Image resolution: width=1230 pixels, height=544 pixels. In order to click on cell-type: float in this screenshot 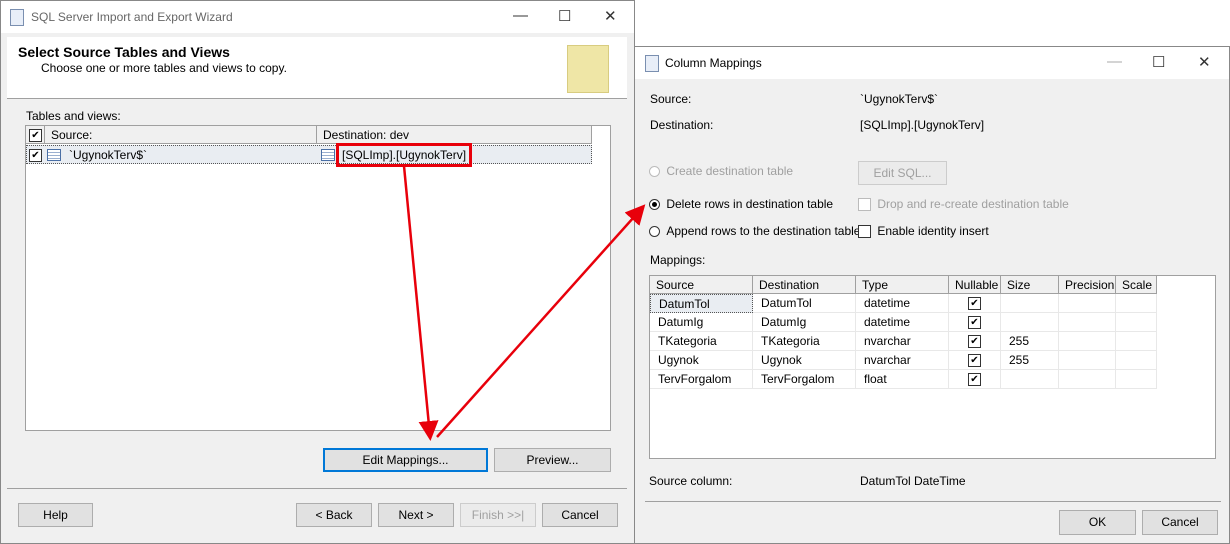, I will do `click(902, 379)`.